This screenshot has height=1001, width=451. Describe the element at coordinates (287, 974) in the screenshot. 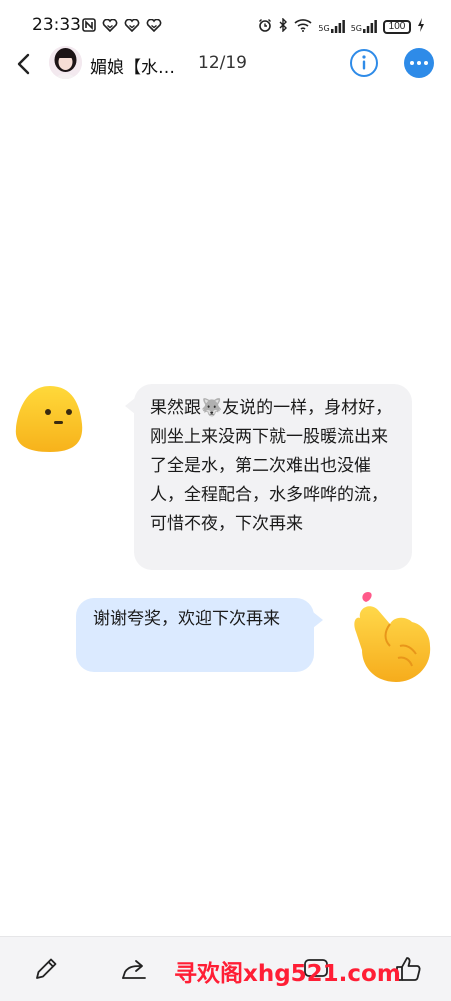

I see `watermark-text: 寻欢阁xhg521.com` at that location.